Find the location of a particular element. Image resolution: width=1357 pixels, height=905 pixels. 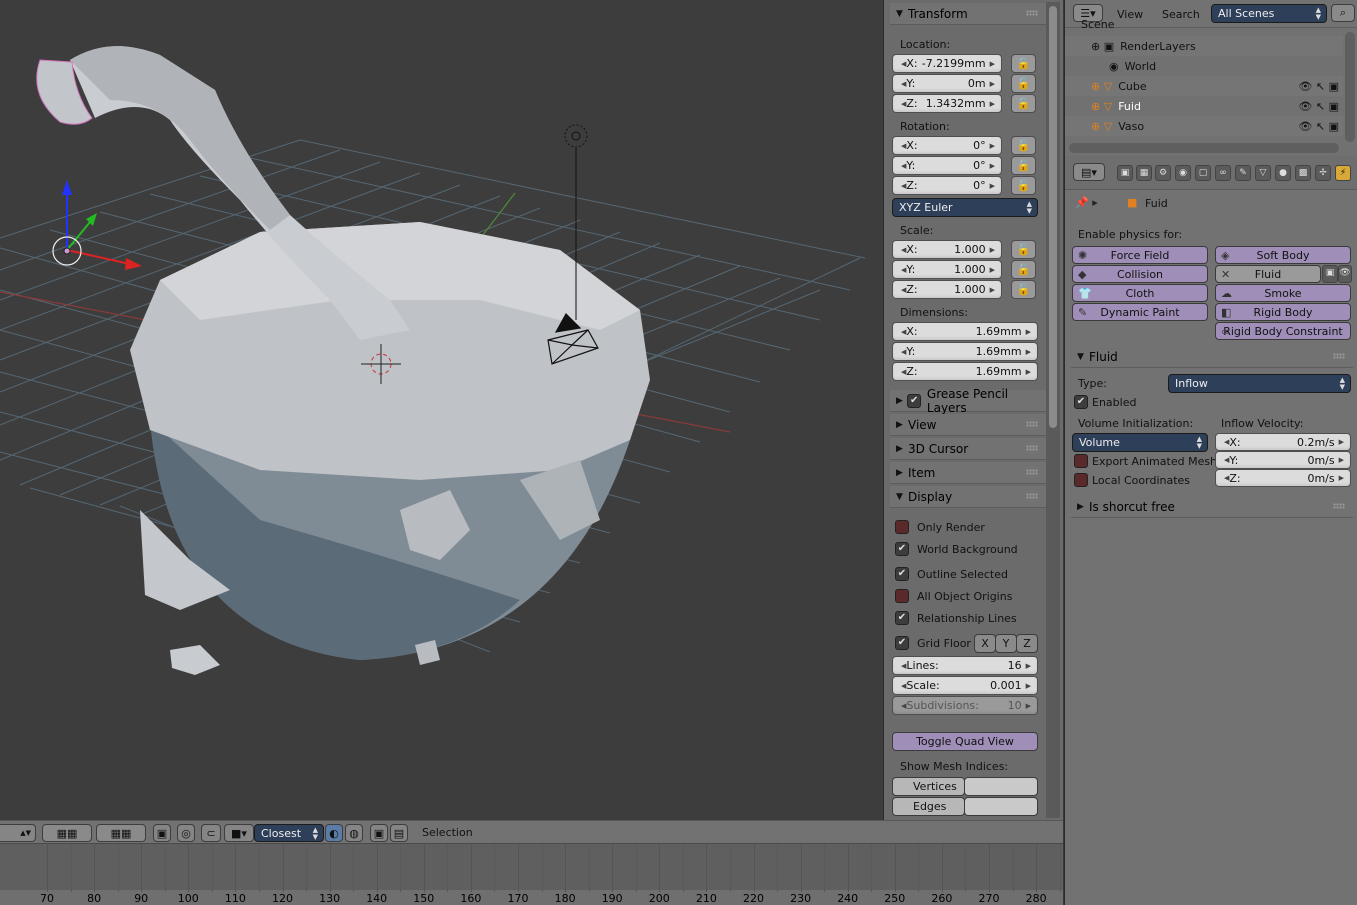

grid-subdivisions-field: ◀ Subdivisions: 10 ▶ is located at coordinates (965, 705).